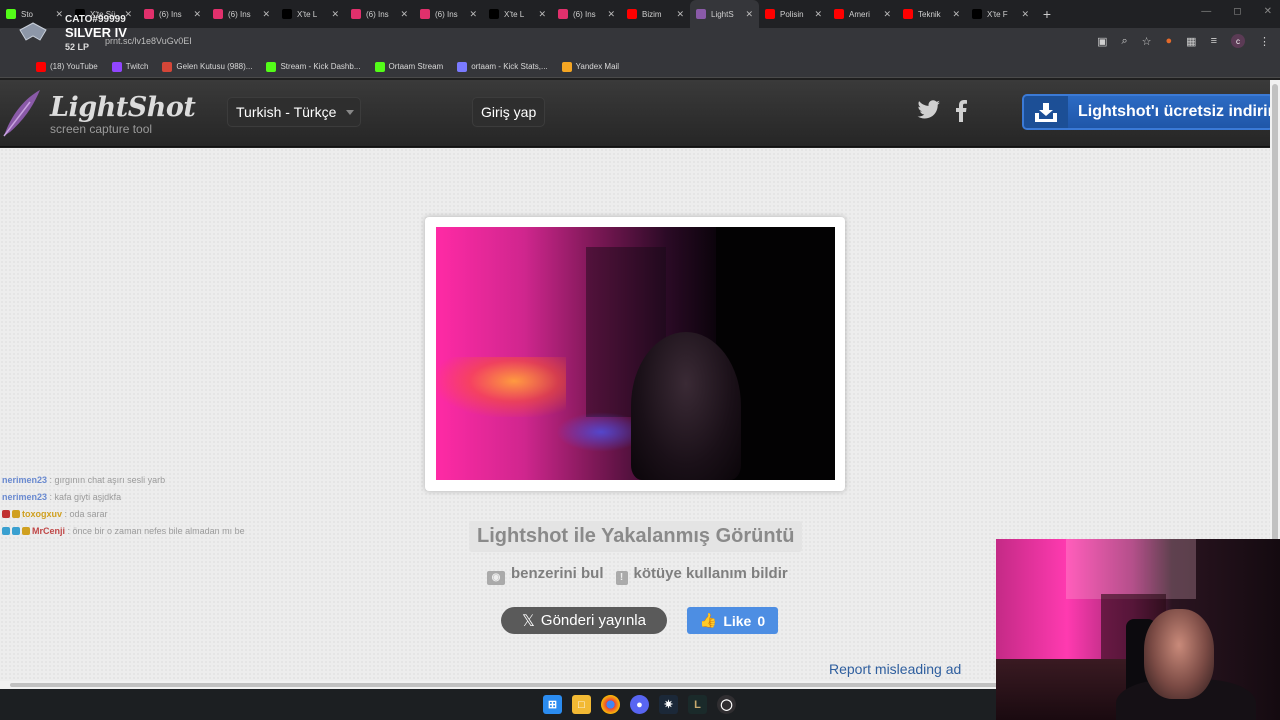 The width and height of the screenshot is (1280, 720). Describe the element at coordinates (1047, 14) in the screenshot. I see `new-tab-button: +` at that location.